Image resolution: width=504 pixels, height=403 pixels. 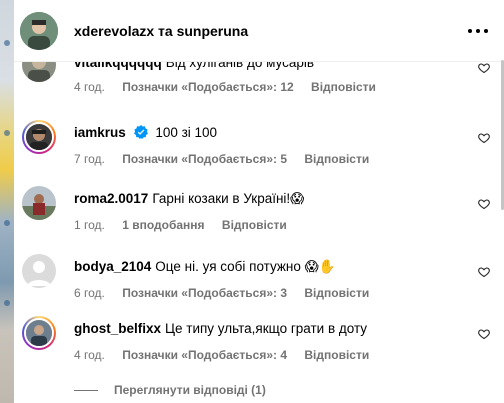 I want to click on comment-username: ghost_belfixx, so click(x=117, y=328).